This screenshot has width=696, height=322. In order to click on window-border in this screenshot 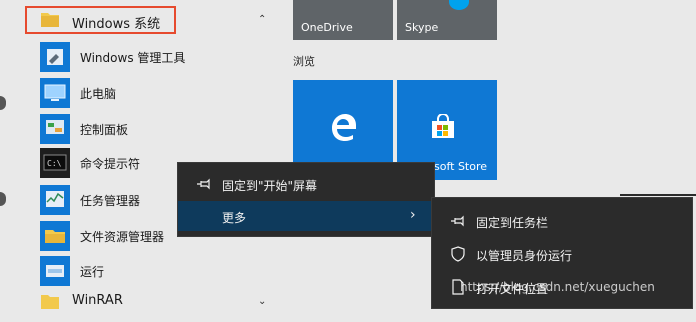, I will do `click(658, 195)`.